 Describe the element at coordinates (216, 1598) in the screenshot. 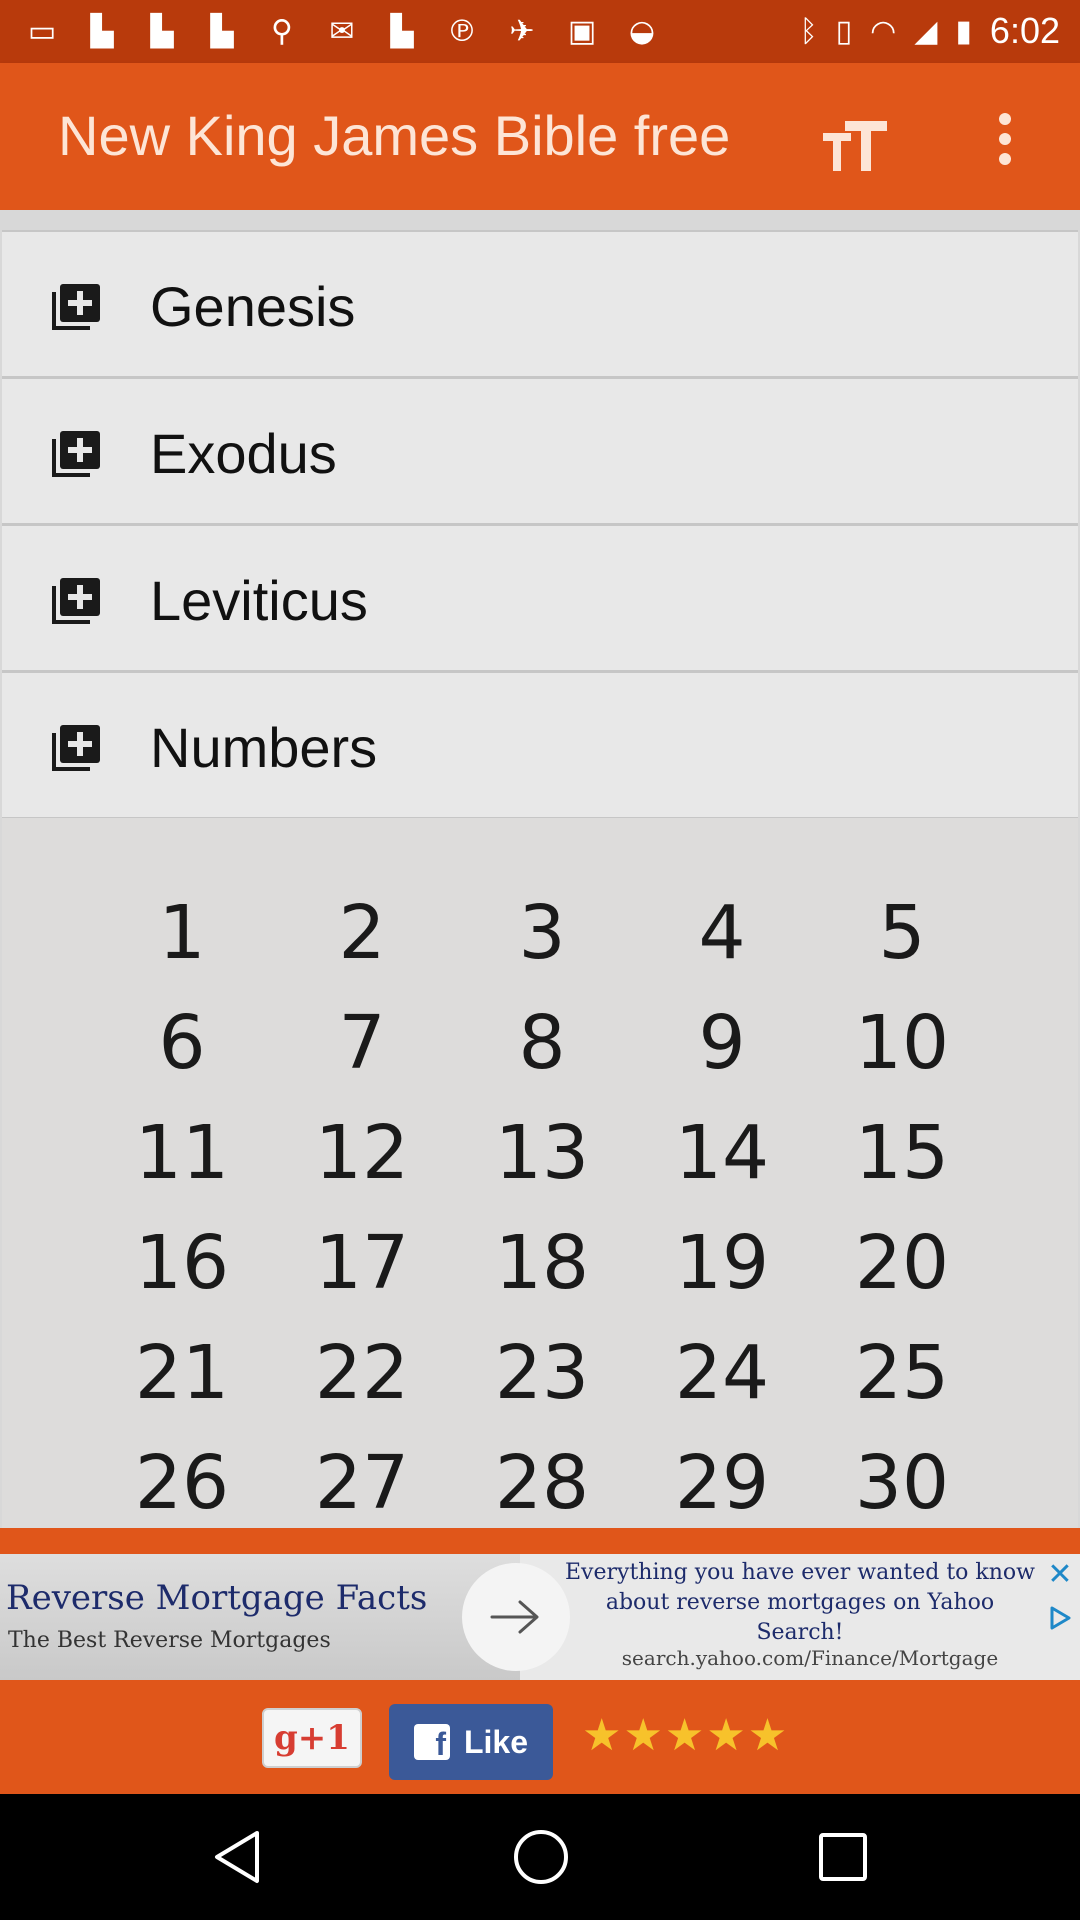

I see `ad-headline: Reverse Mortgage Facts` at that location.